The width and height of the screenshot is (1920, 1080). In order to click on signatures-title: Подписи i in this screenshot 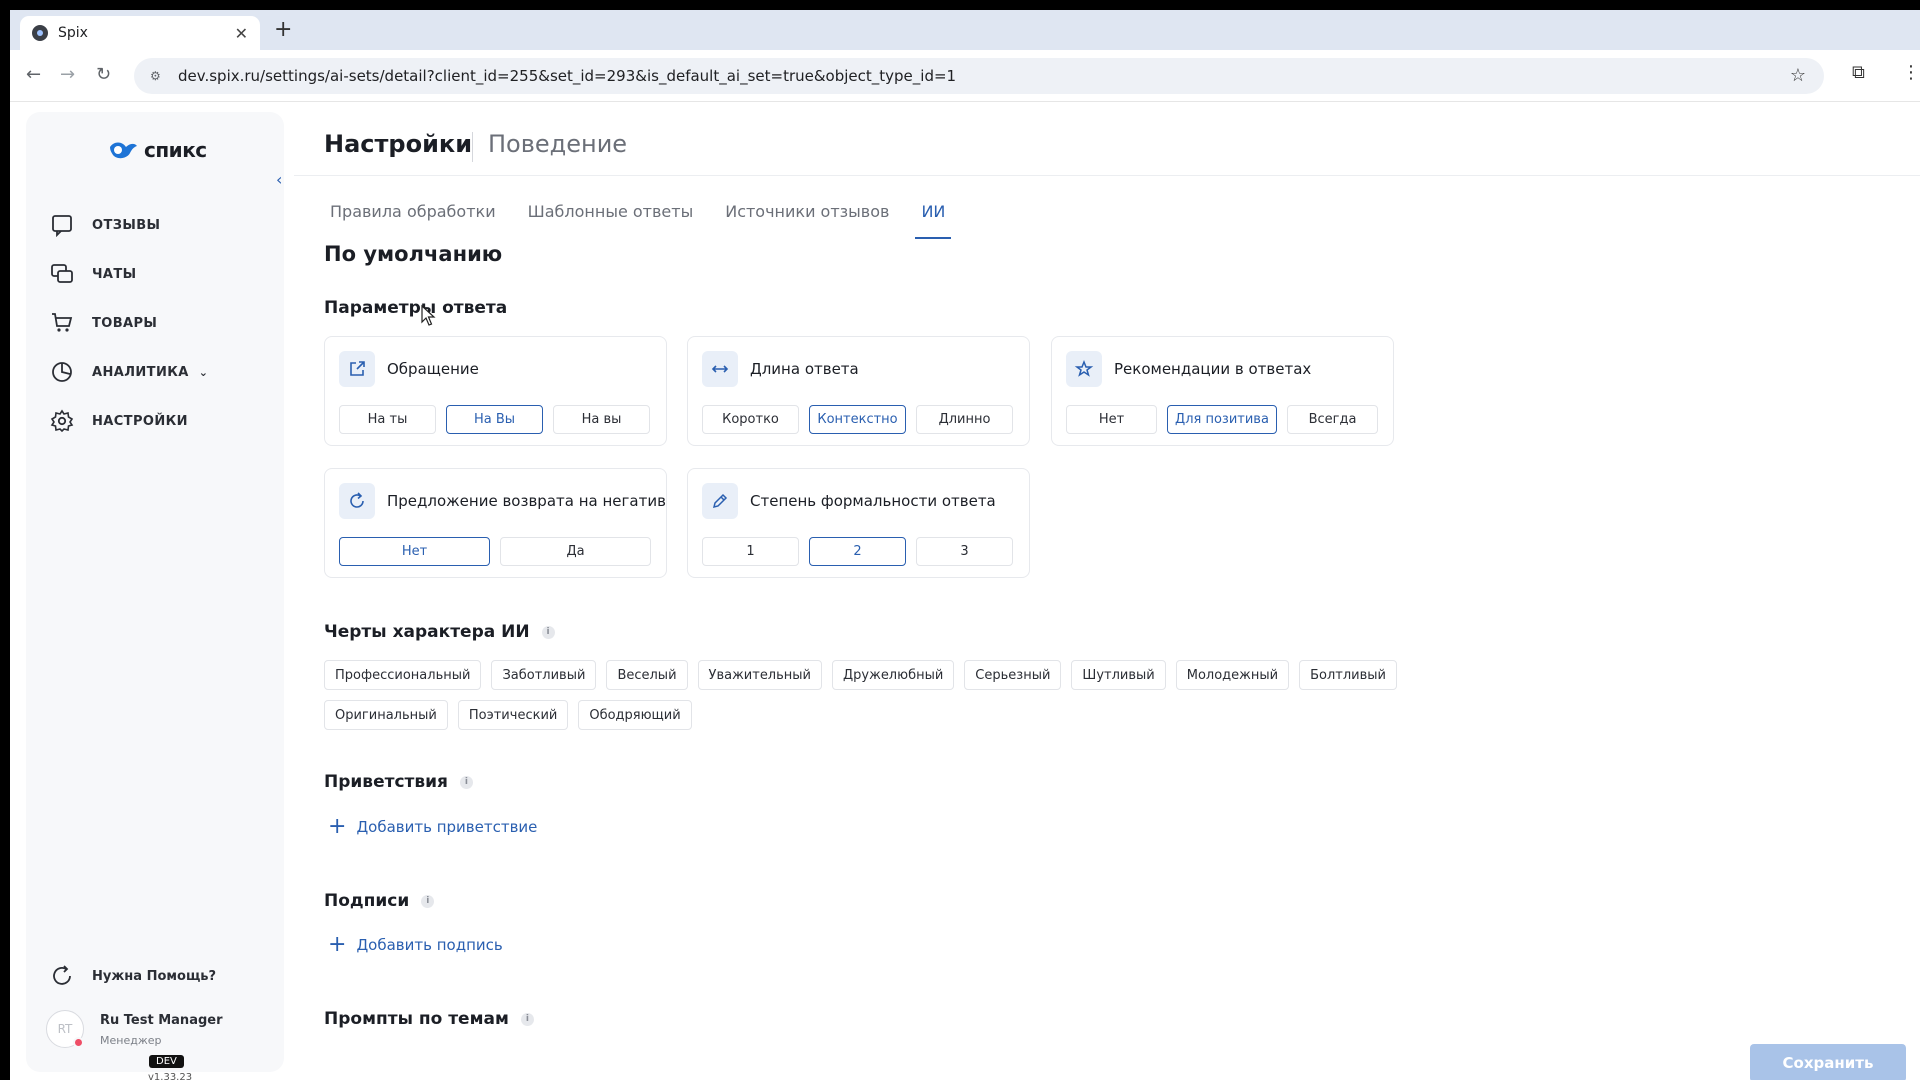, I will do `click(379, 901)`.